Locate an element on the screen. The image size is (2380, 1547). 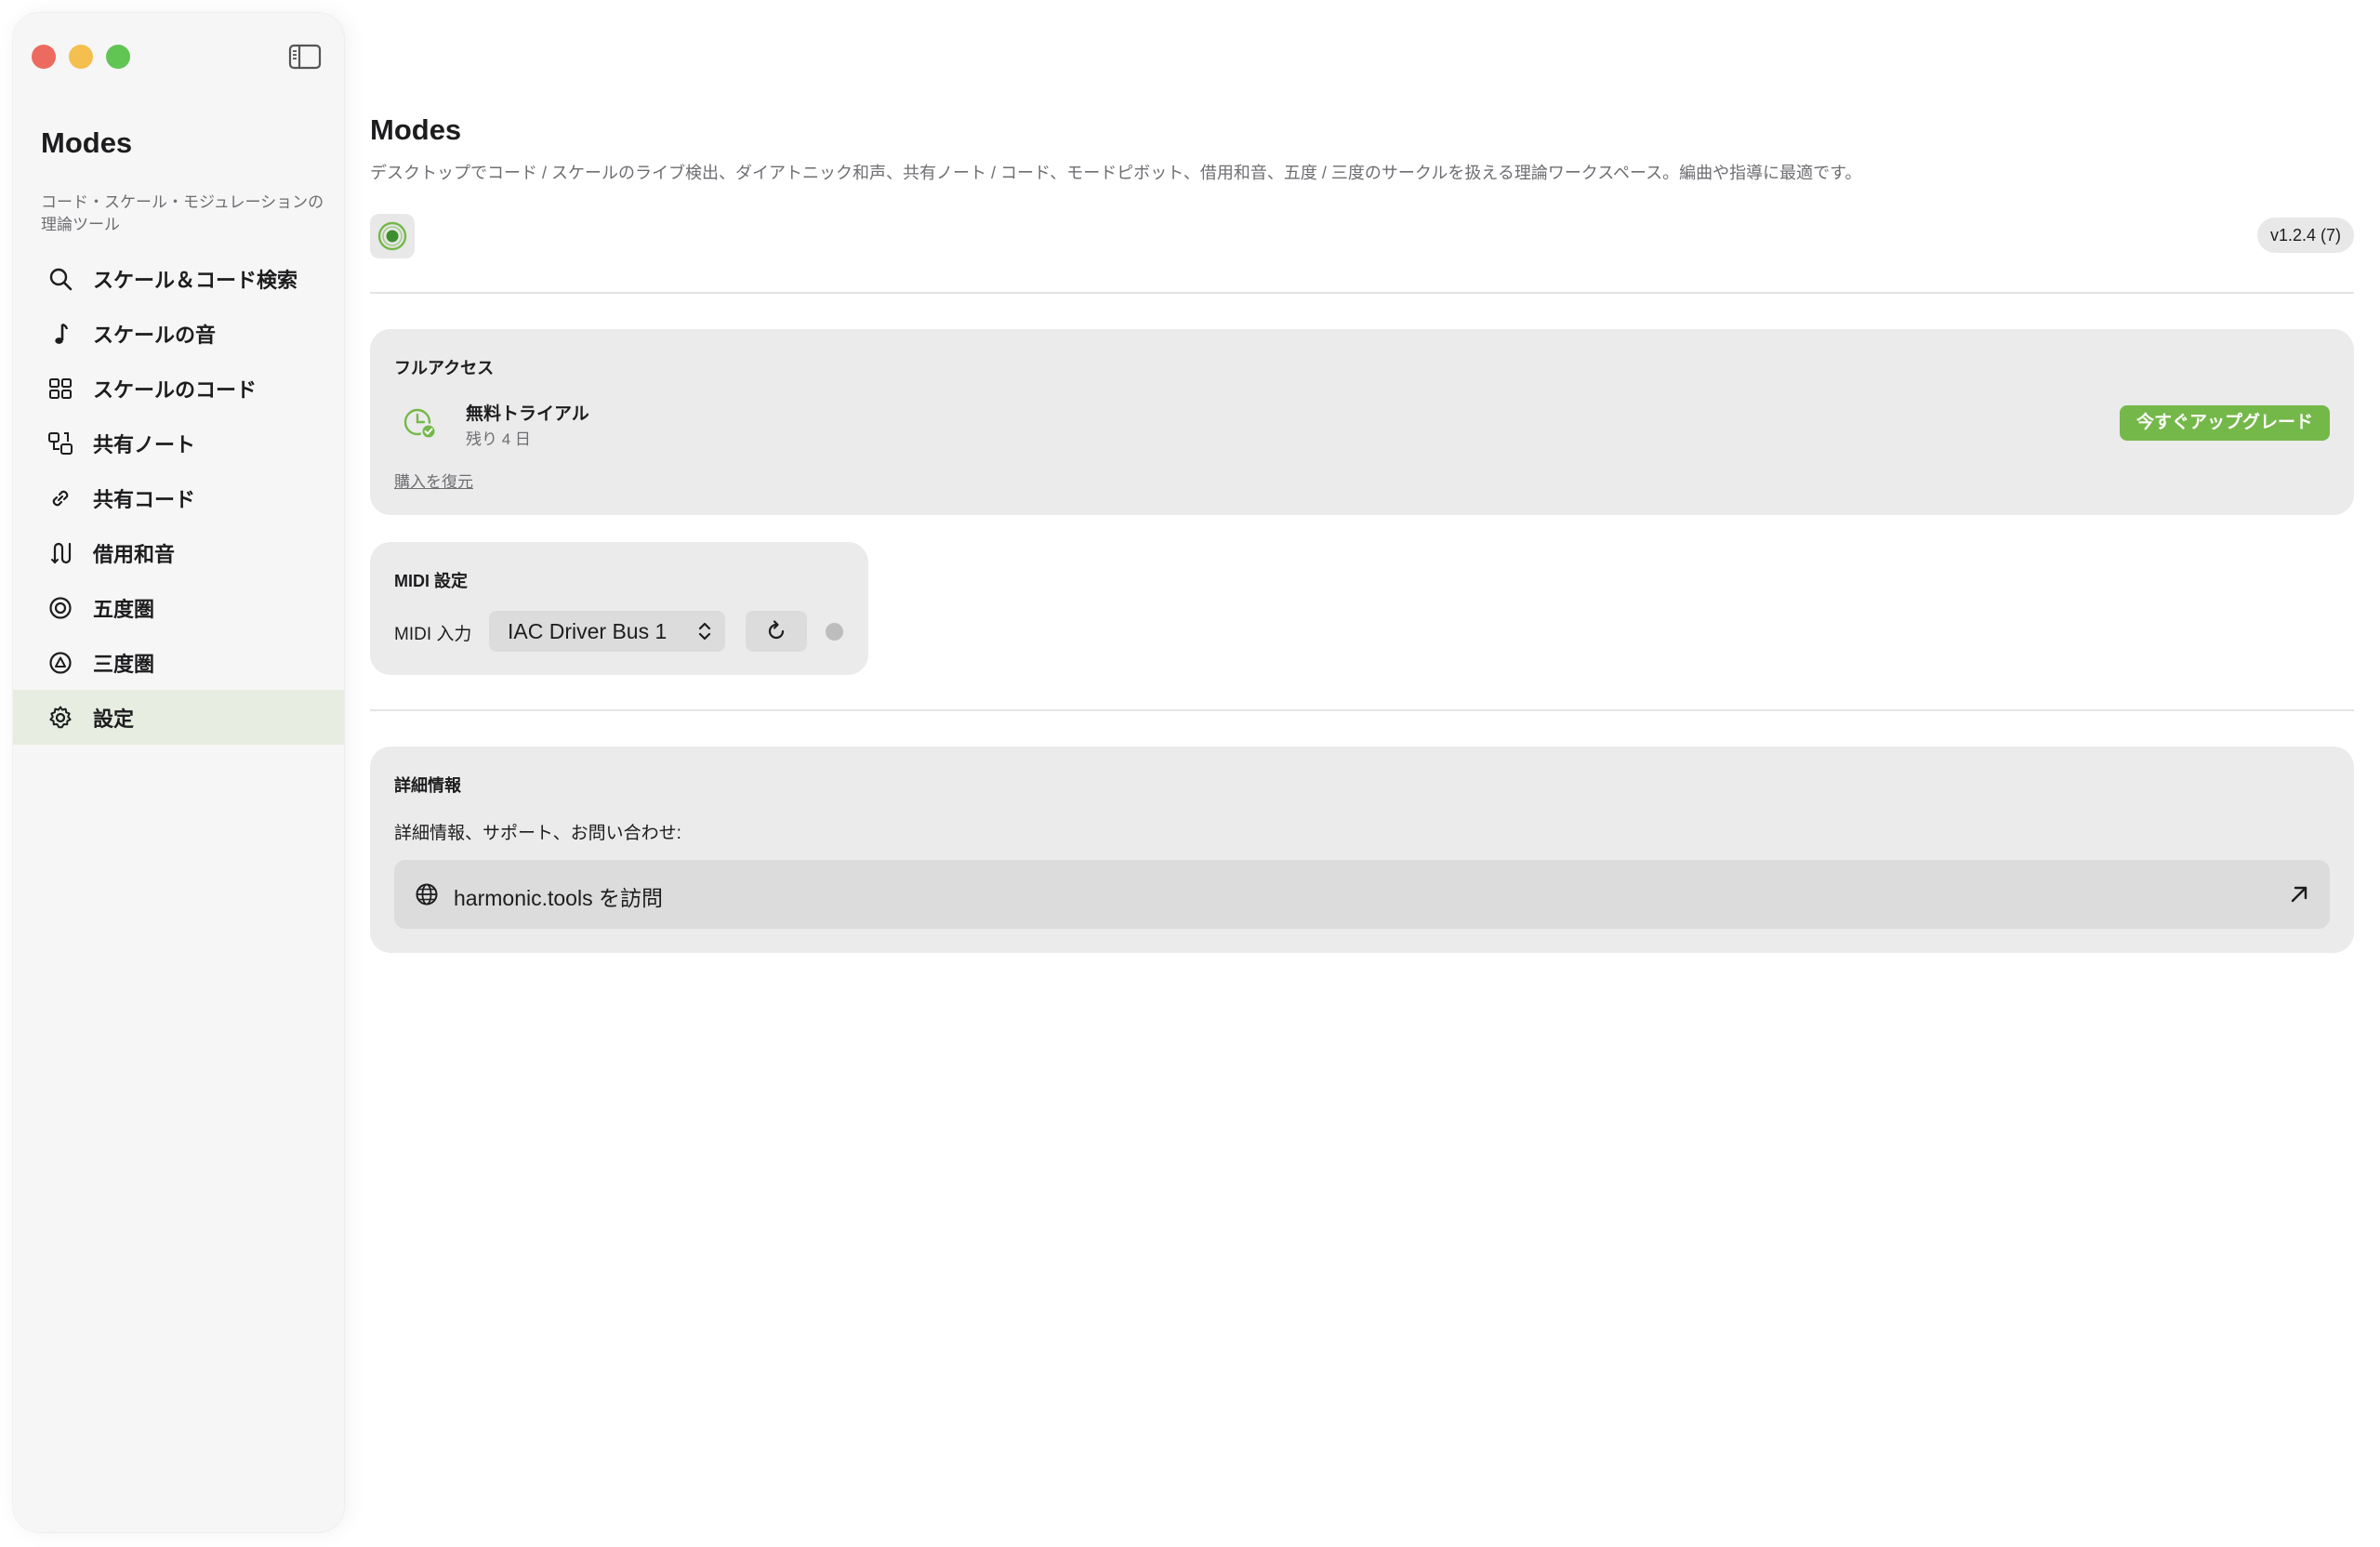
sidebar-toggle-icon is located at coordinates (305, 57).